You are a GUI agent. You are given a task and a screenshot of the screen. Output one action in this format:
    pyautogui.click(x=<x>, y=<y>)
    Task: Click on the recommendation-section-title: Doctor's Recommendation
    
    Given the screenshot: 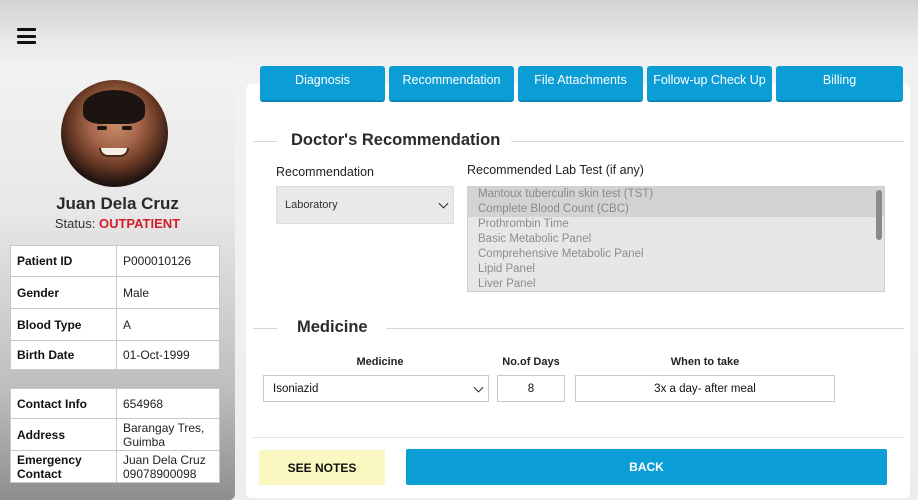 What is the action you would take?
    pyautogui.click(x=396, y=140)
    